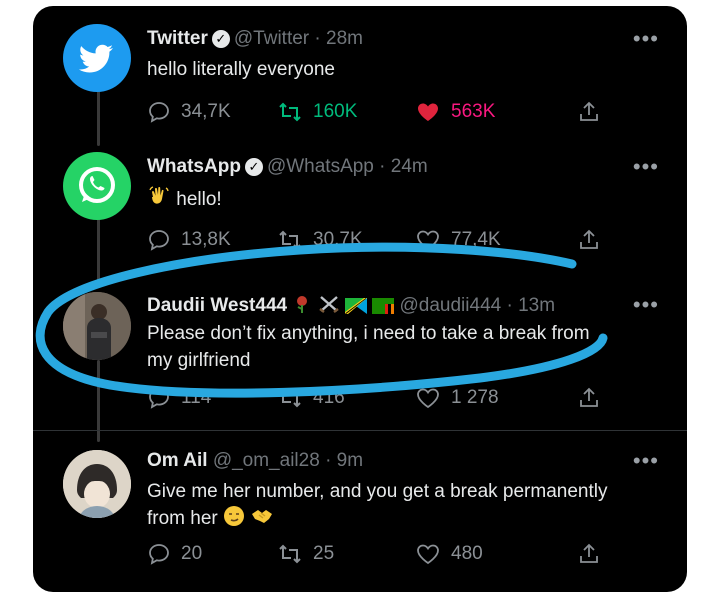  Describe the element at coordinates (475, 397) in the screenshot. I see `like-count: 1 278` at that location.